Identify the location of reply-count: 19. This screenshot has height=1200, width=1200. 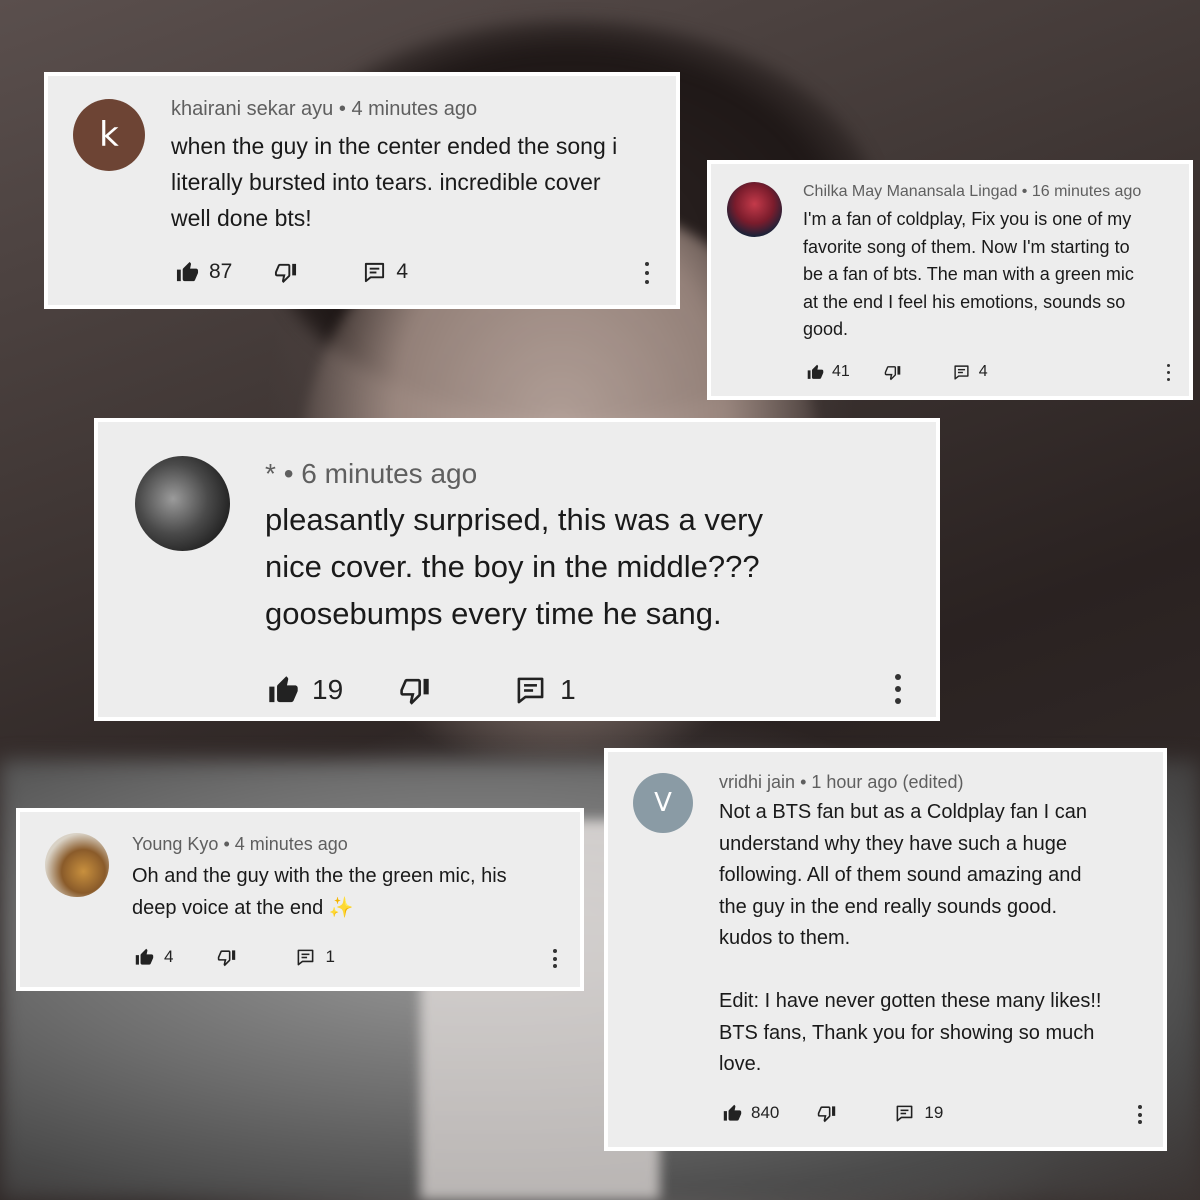
(934, 1112).